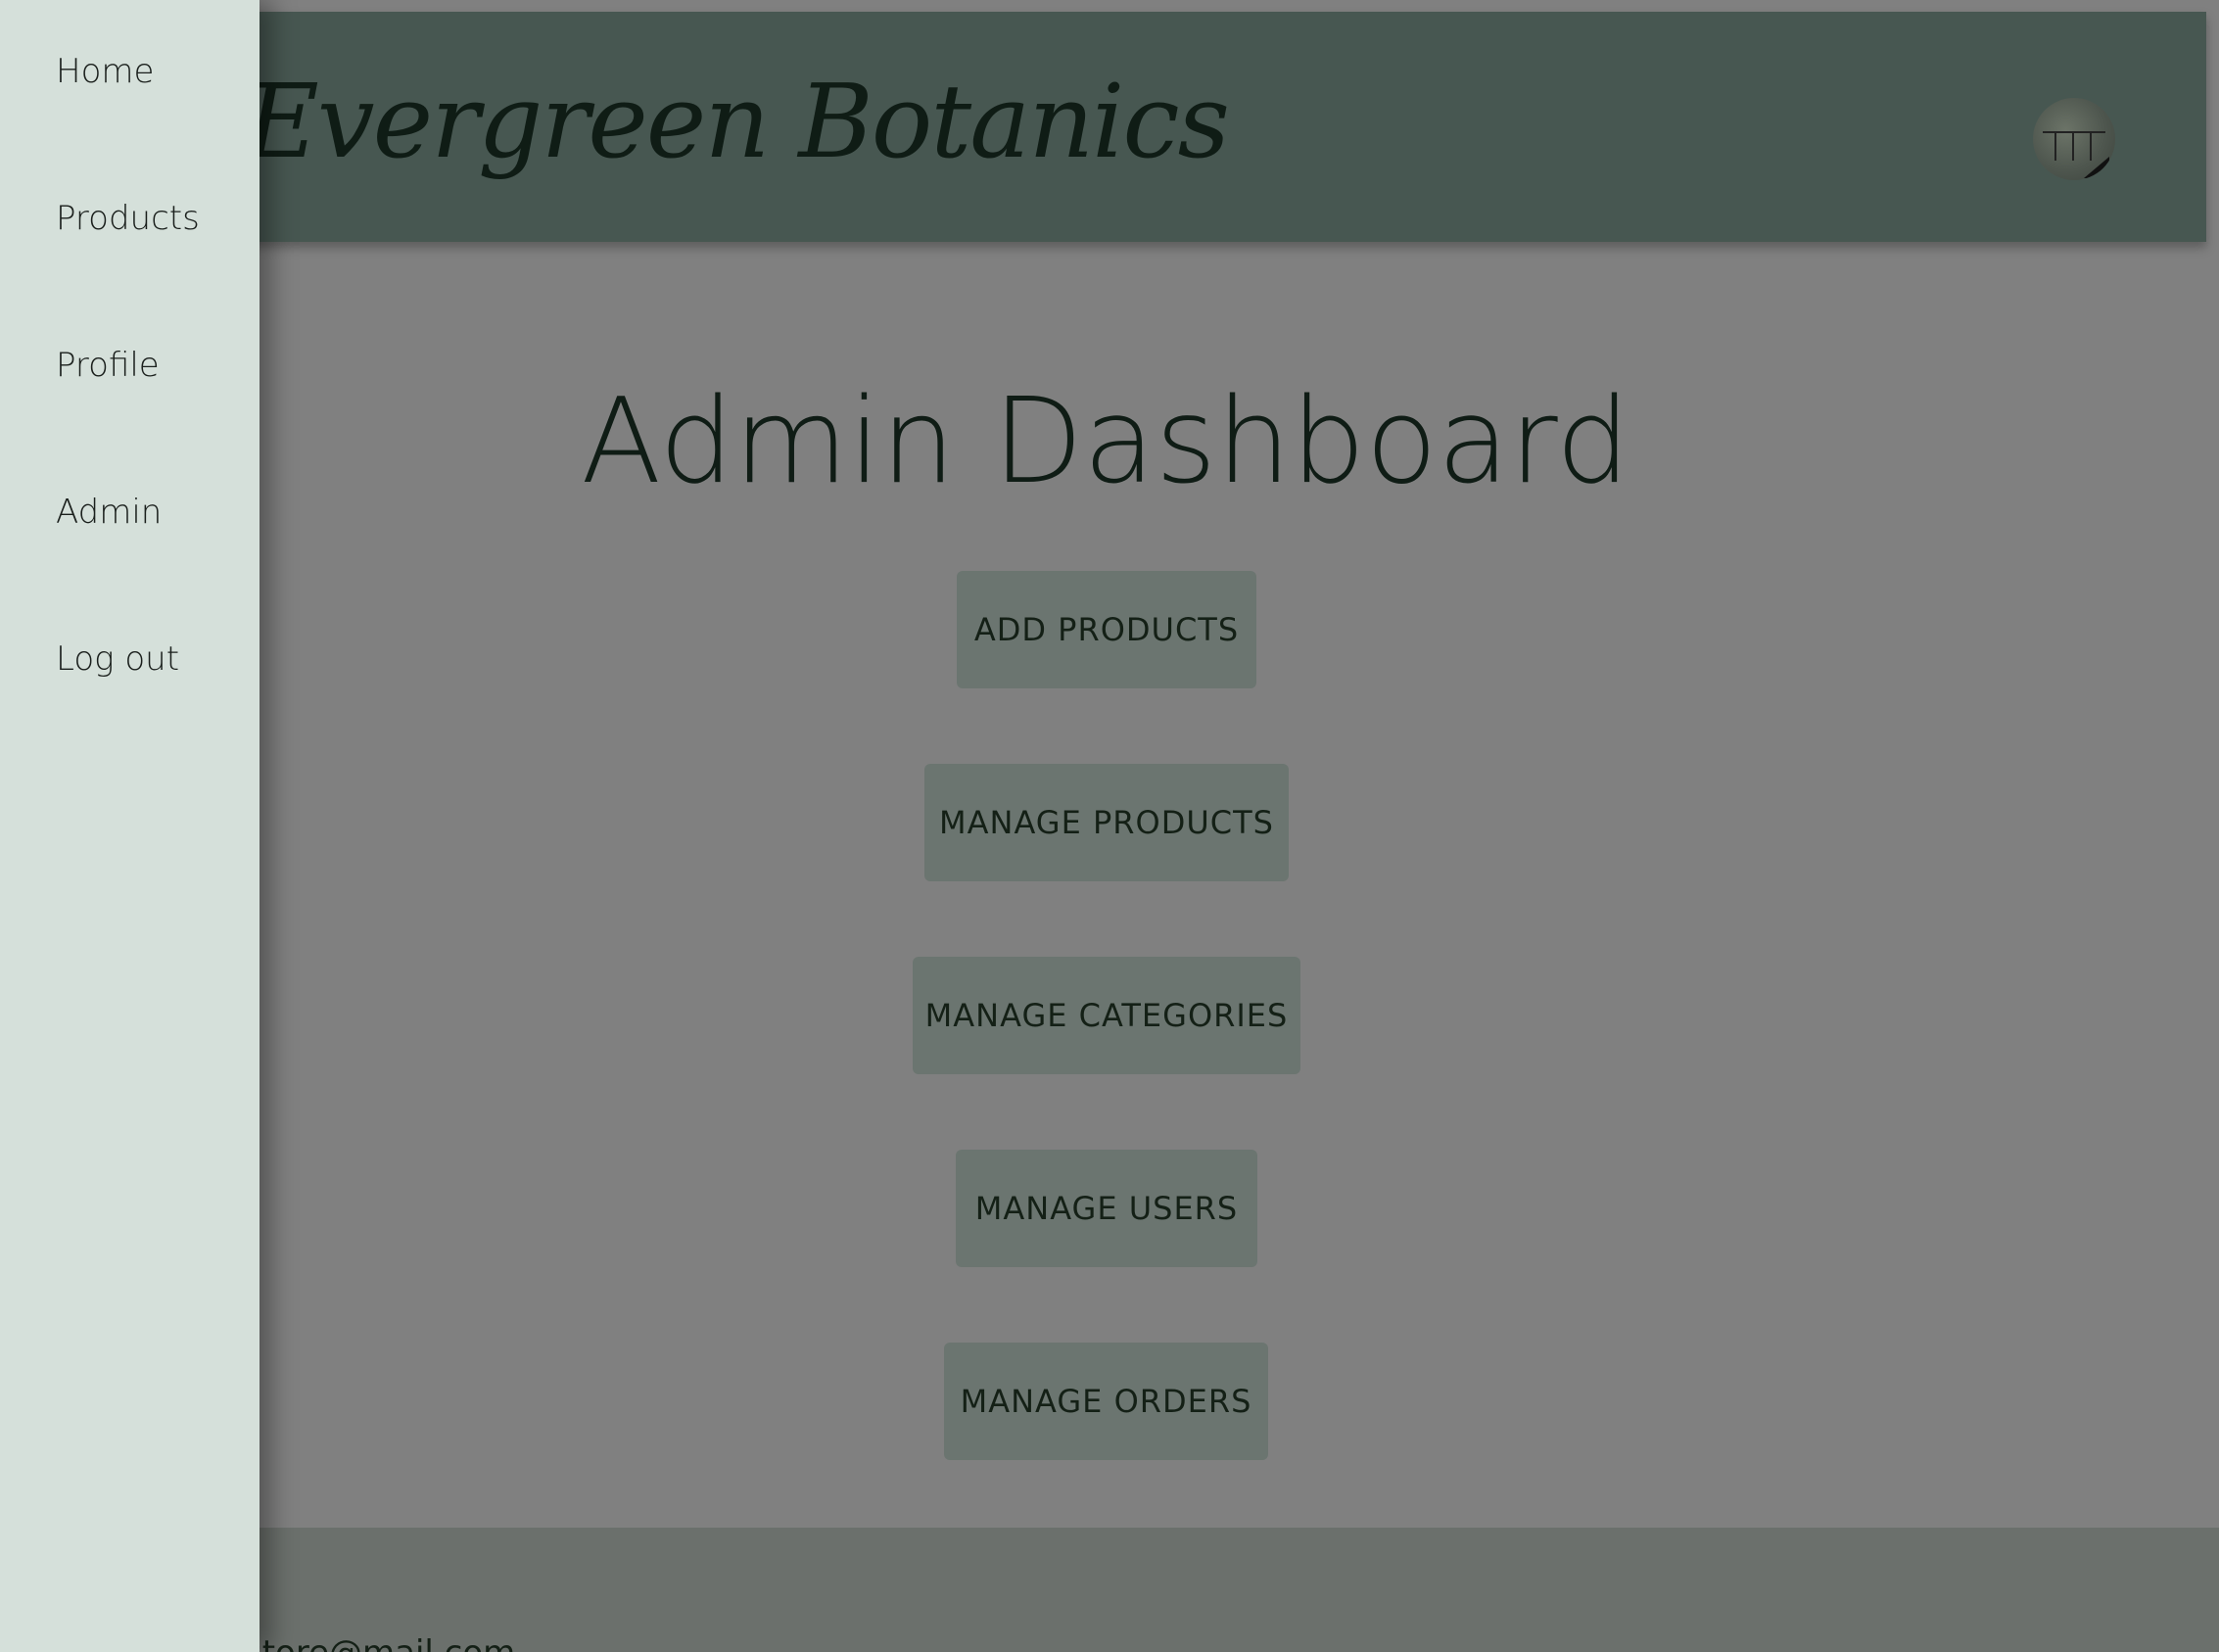 This screenshot has width=2219, height=1652. Describe the element at coordinates (117, 659) in the screenshot. I see `drawer-item-logout: Log out` at that location.